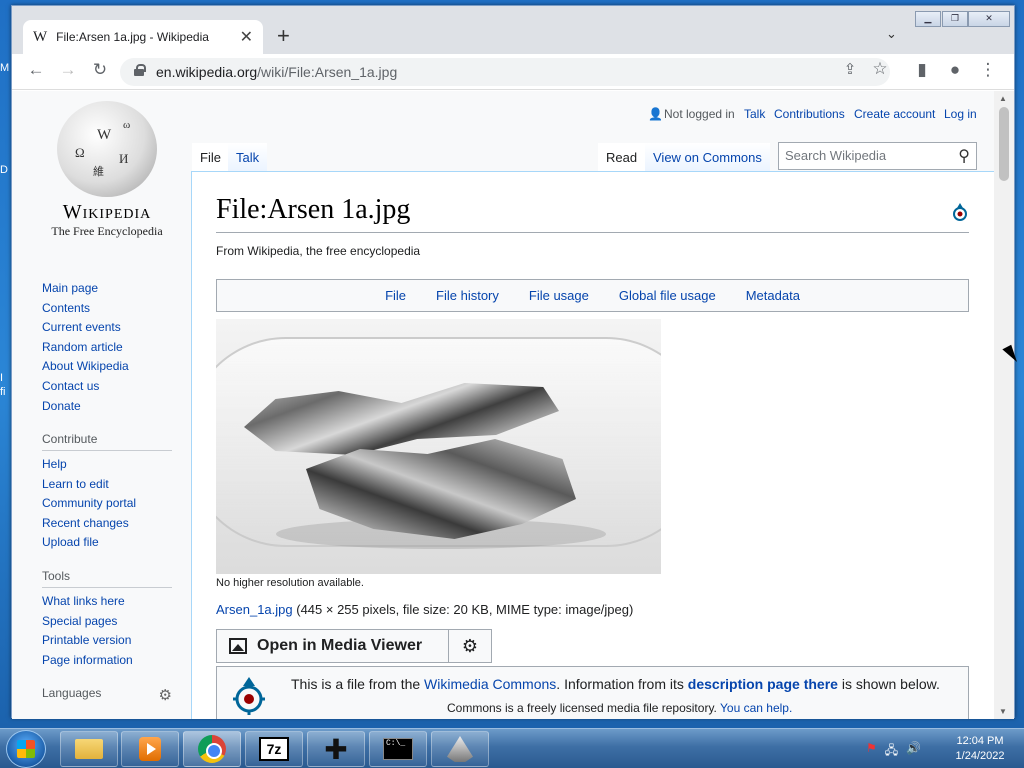 The image size is (1024, 768). I want to click on close-tab-icon: ✕, so click(246, 37).